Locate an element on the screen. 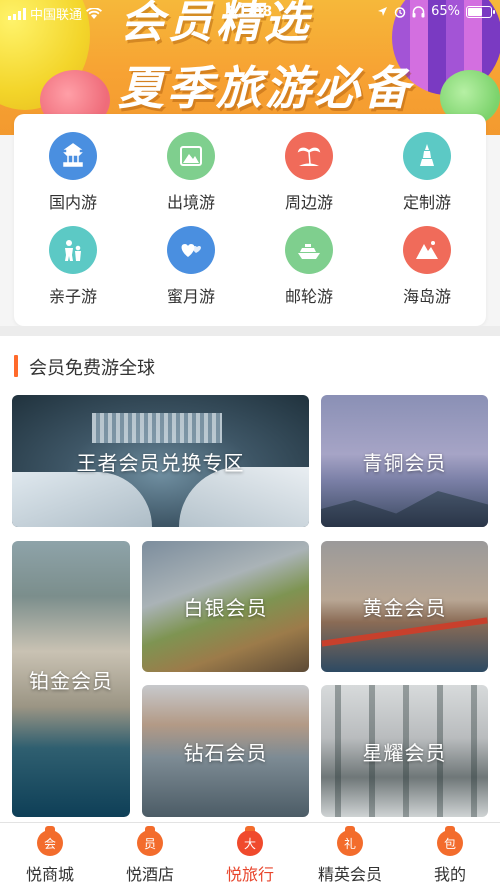 The height and width of the screenshot is (889, 500). tile-label: 白银会员 is located at coordinates (225, 608).